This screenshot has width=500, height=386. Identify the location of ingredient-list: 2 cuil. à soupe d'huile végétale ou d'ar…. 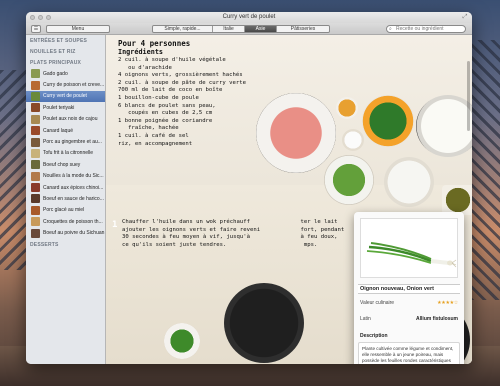
(182, 102).